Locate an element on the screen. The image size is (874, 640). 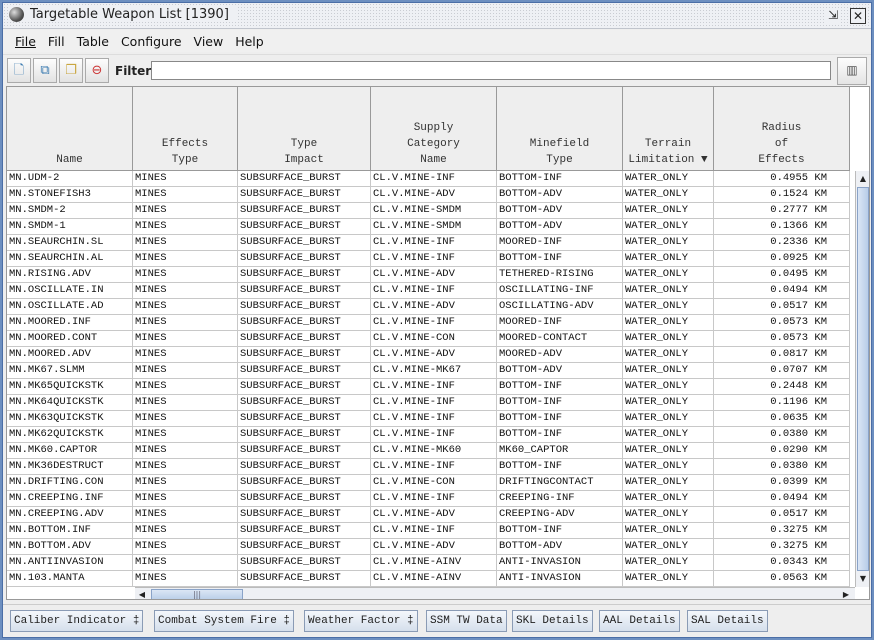
skl-details-button: SKL Details is located at coordinates (552, 621).